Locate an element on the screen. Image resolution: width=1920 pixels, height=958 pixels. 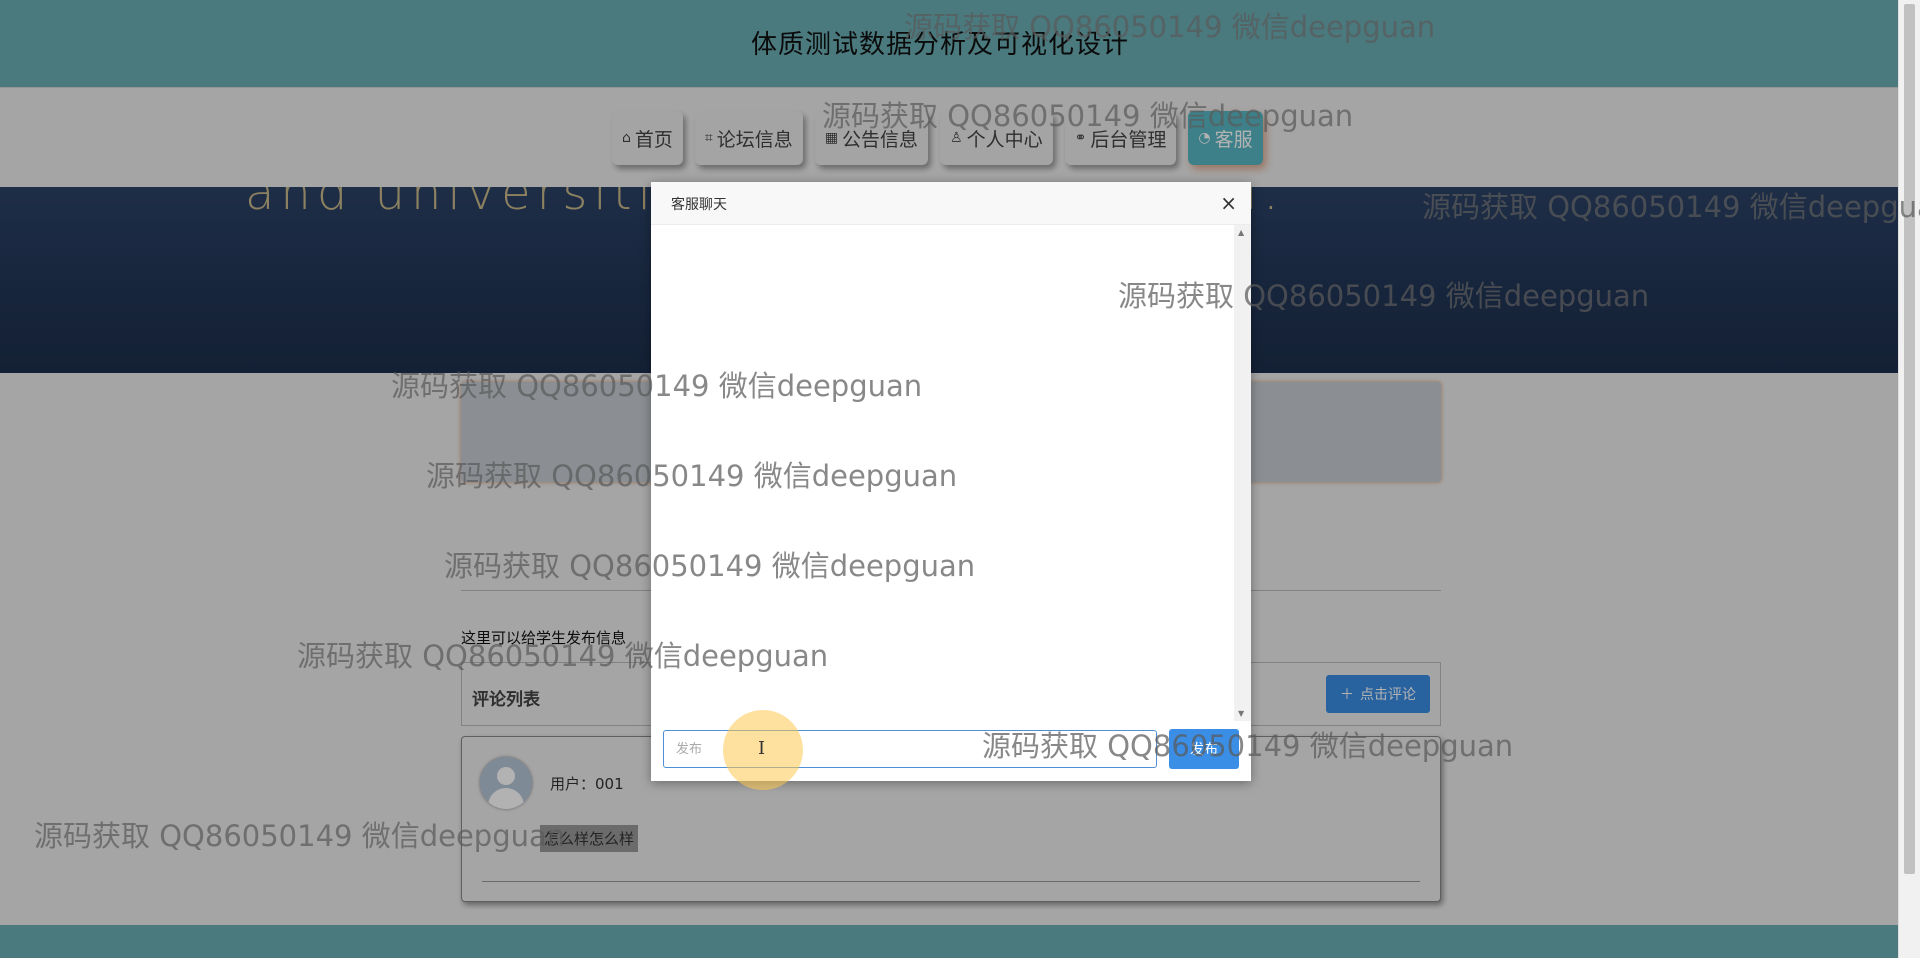
page-scrollbar-thumb is located at coordinates (1909, 439).